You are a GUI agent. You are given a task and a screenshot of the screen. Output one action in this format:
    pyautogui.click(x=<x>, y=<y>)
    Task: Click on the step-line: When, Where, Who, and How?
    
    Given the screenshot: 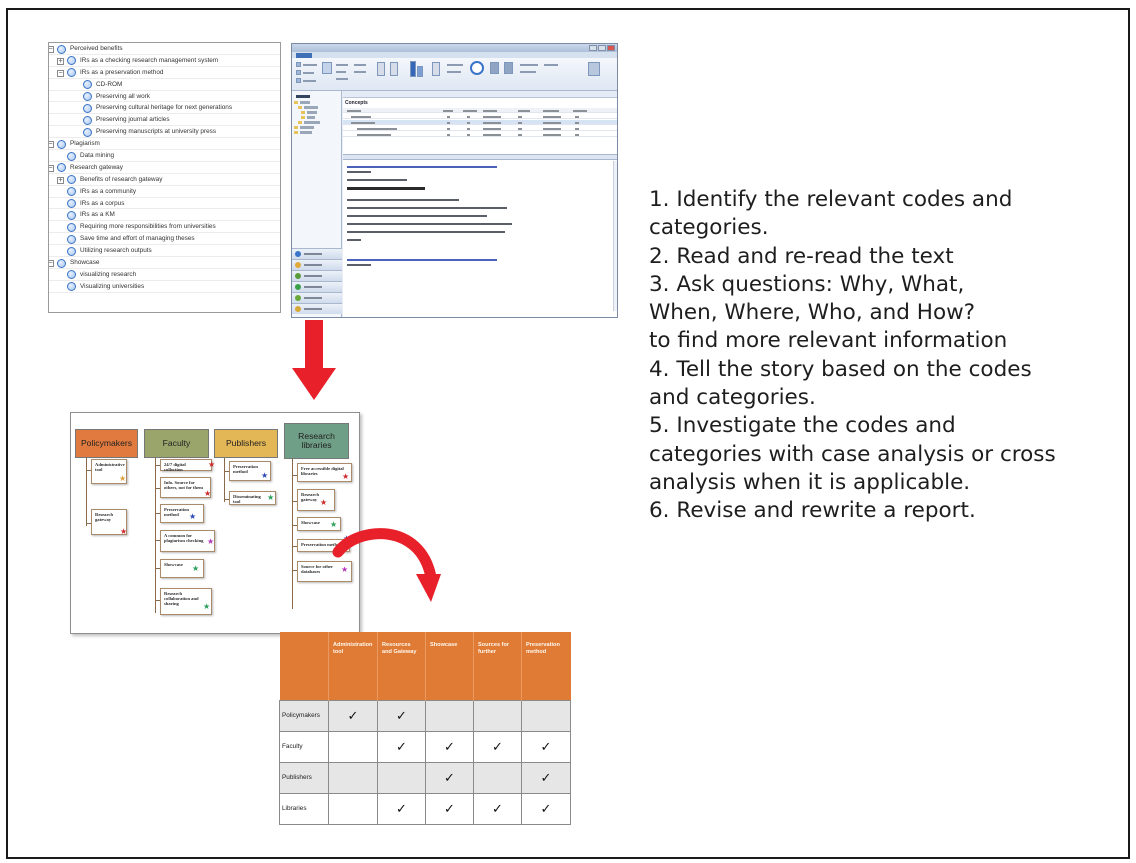 What is the action you would take?
    pyautogui.click(x=812, y=313)
    